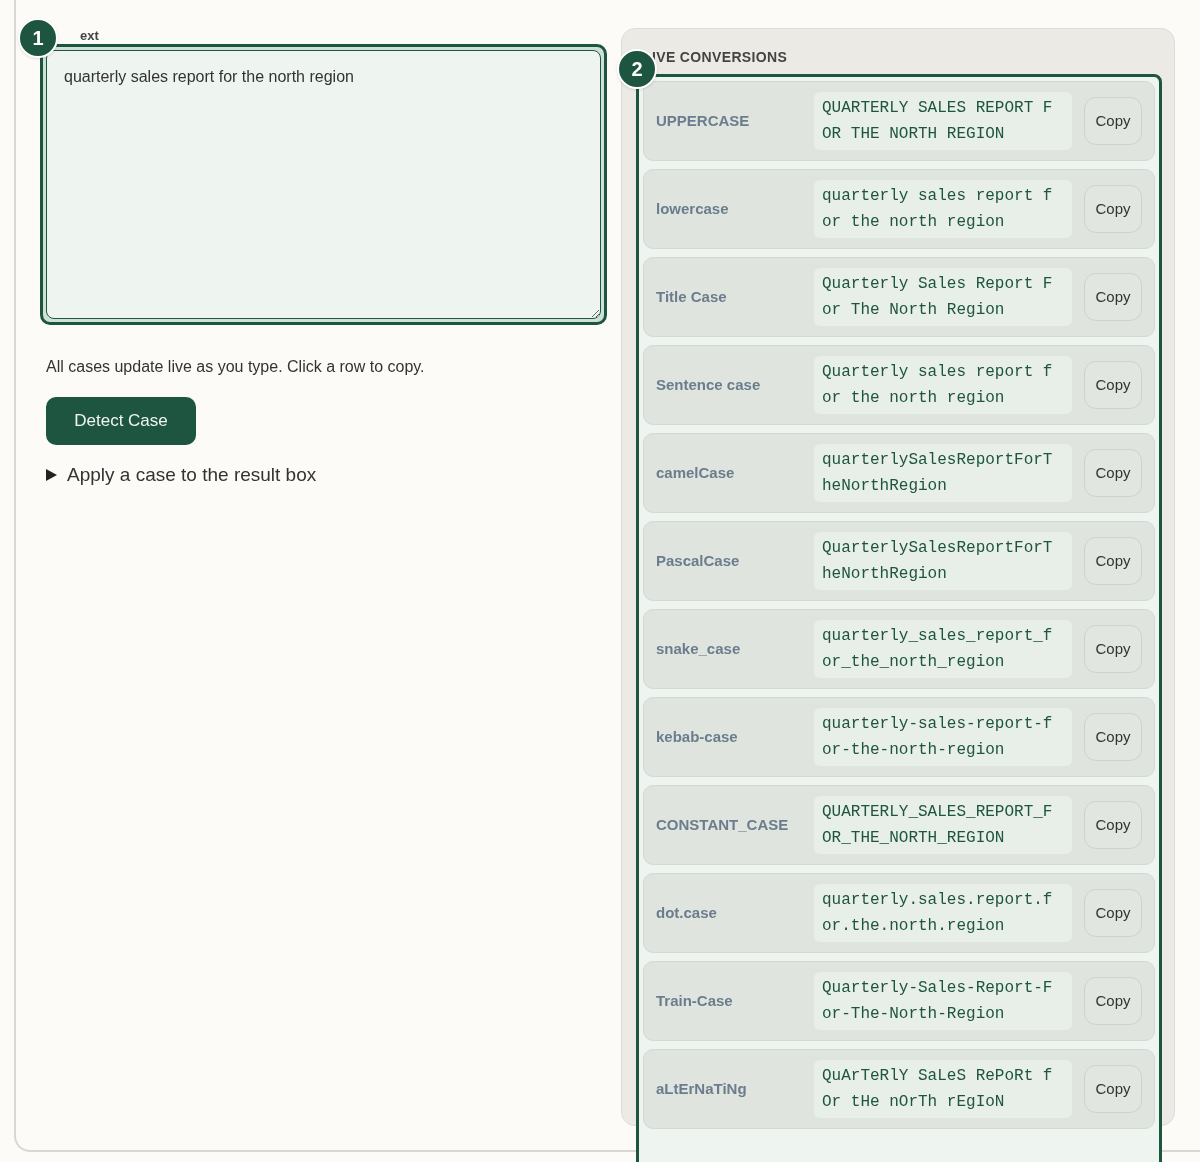 The width and height of the screenshot is (1200, 1162). I want to click on conversion-row: PascalCase QuarterlySalesReportForTheNorthRegion Copy, so click(899, 561).